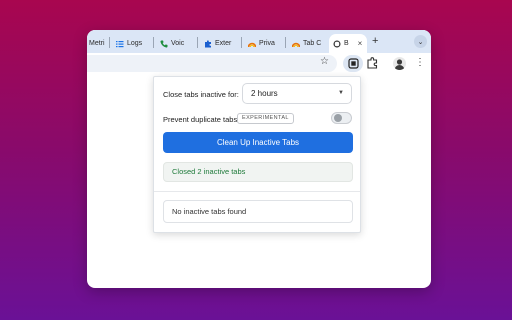  What do you see at coordinates (375, 41) in the screenshot?
I see `new-tab-button: +` at bounding box center [375, 41].